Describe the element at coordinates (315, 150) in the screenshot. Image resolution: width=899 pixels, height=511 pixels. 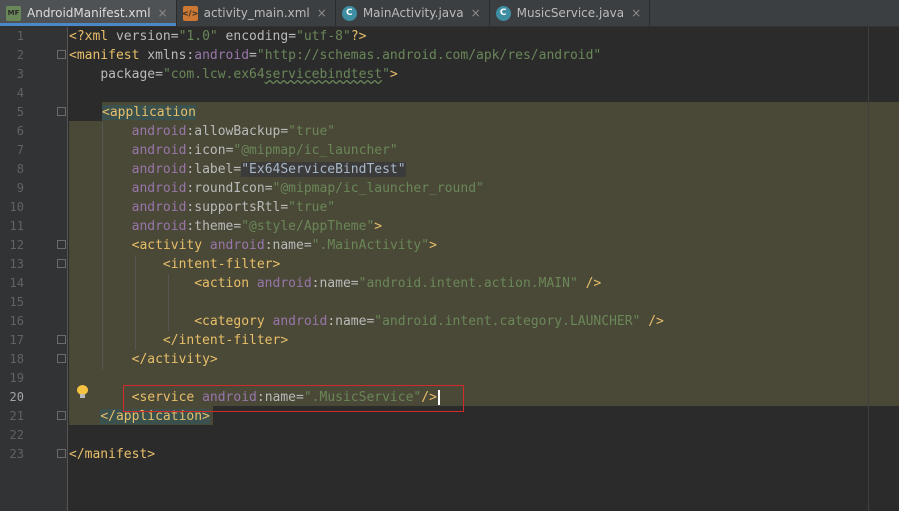
I see `value-icon: "@mipmap/ic_launcher"` at that location.